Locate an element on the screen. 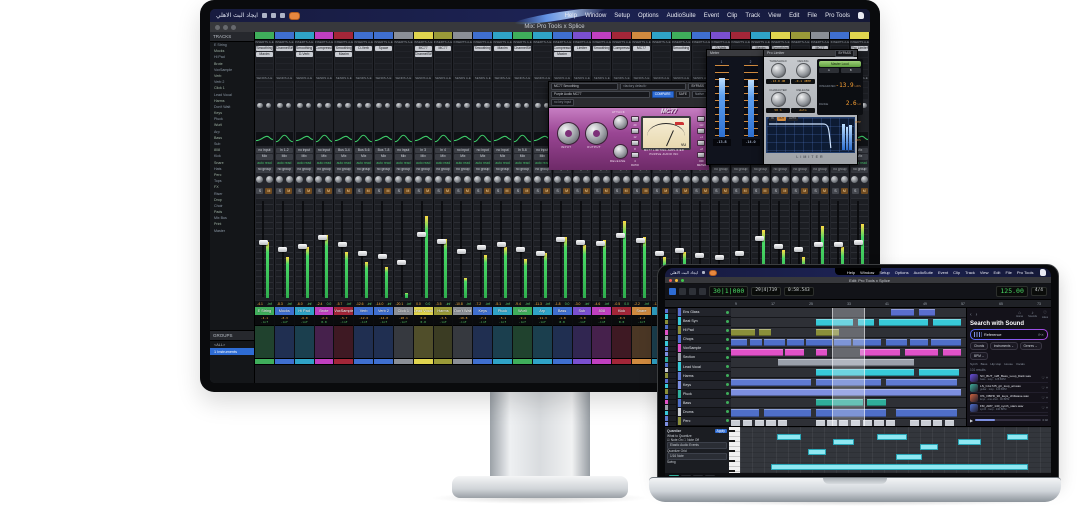 This screenshot has height=508, width=1088. track-nameplate: Don't Wait is located at coordinates (463, 311).